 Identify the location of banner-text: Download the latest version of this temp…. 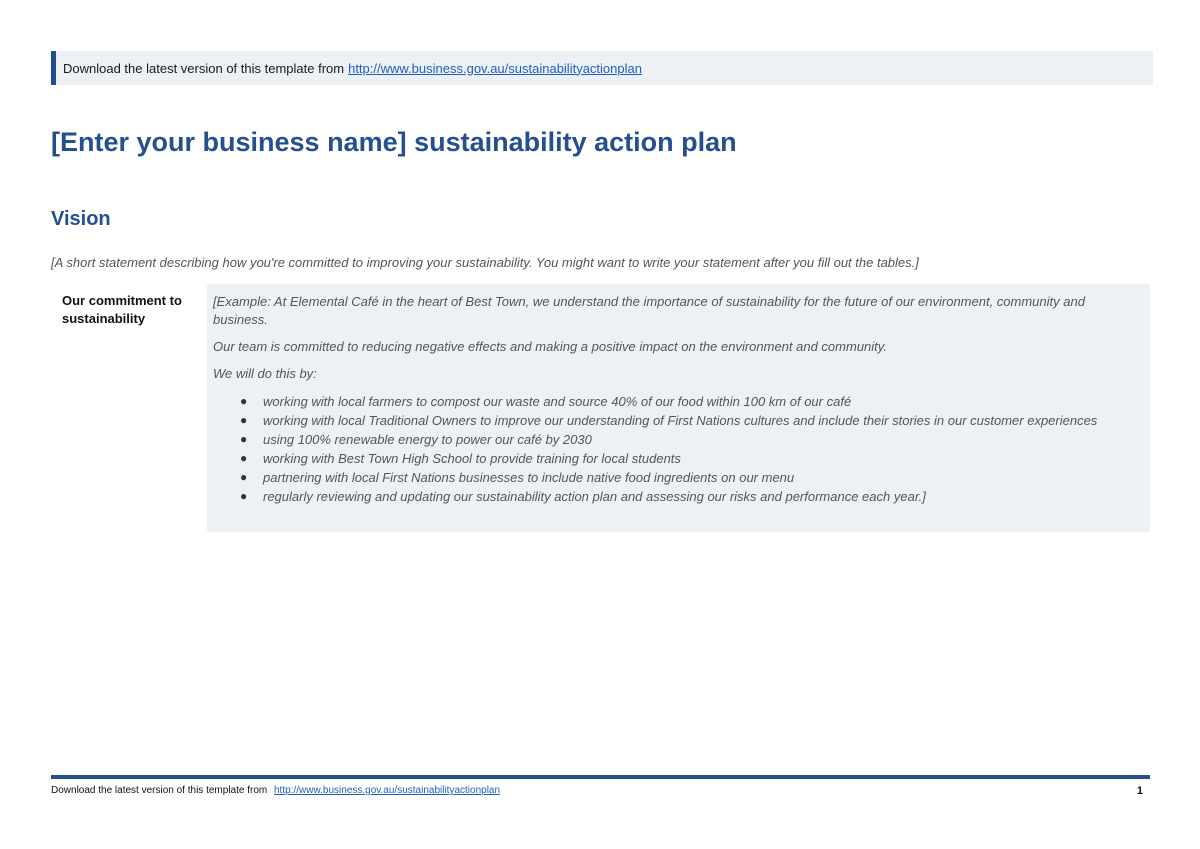
(204, 68).